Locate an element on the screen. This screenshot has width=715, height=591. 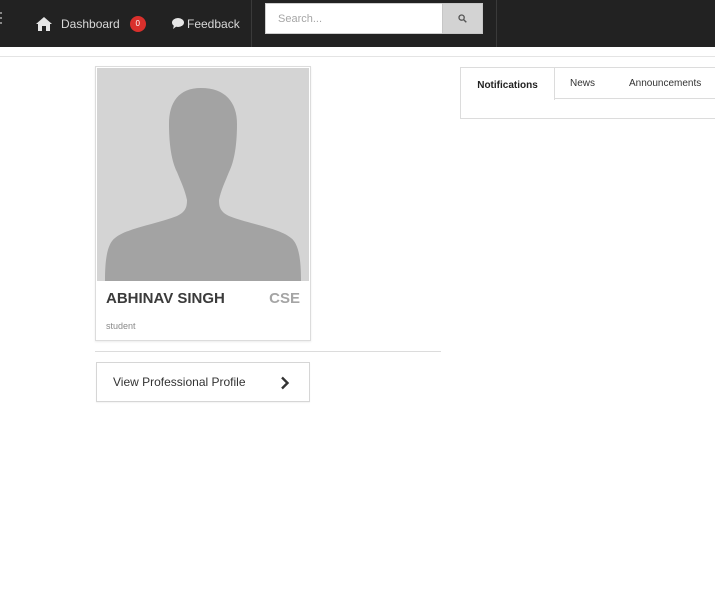
top-navbar: Dashboard 0 Feedback is located at coordinates (357, 23).